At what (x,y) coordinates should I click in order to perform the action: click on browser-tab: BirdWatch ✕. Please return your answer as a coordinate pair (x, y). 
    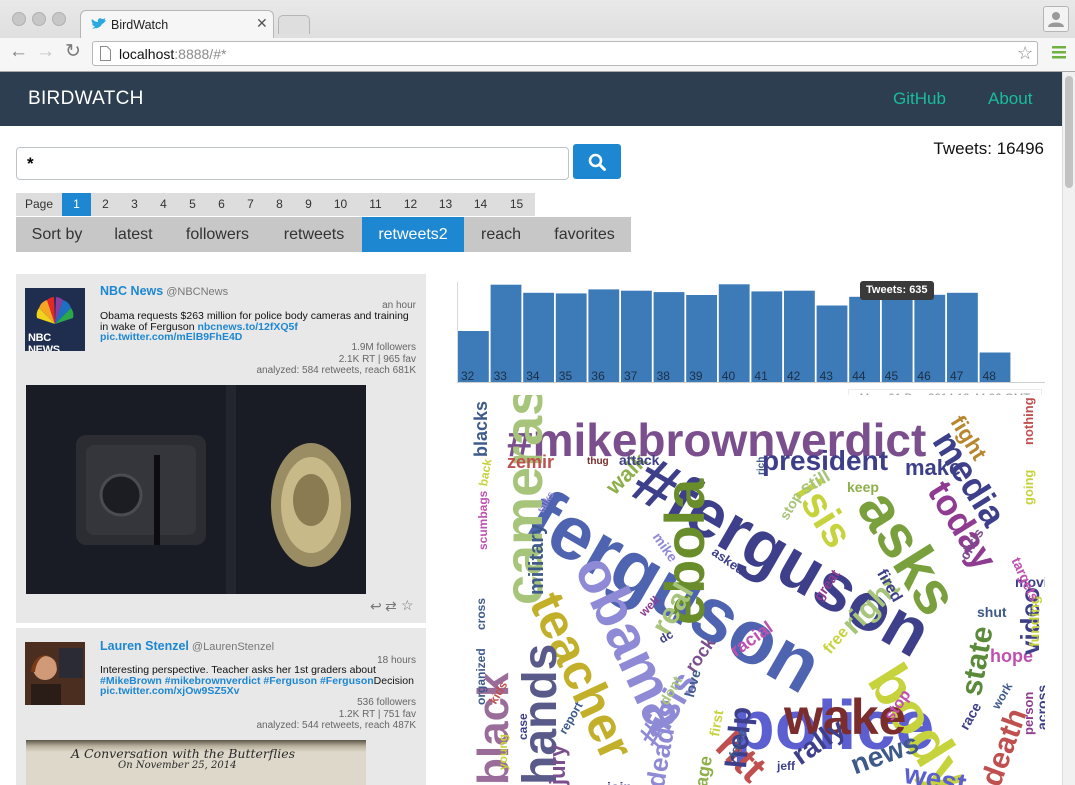
    Looking at the image, I should click on (177, 24).